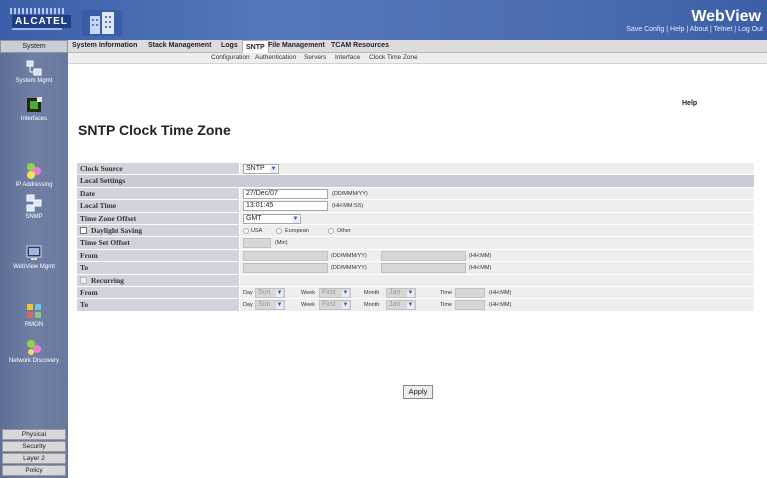  What do you see at coordinates (34, 217) in the screenshot?
I see `sidebar-item-label: SNMP` at bounding box center [34, 217].